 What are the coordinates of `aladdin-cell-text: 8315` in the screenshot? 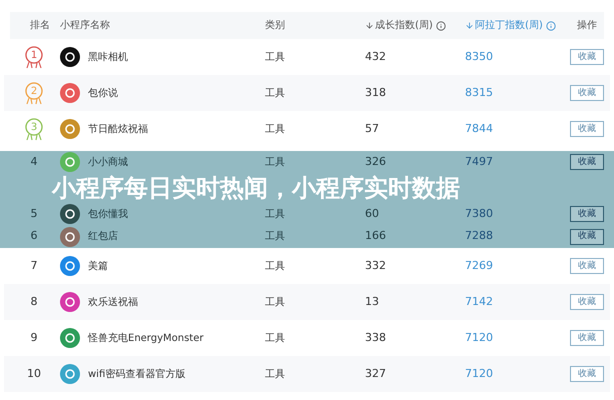 It's located at (479, 92).